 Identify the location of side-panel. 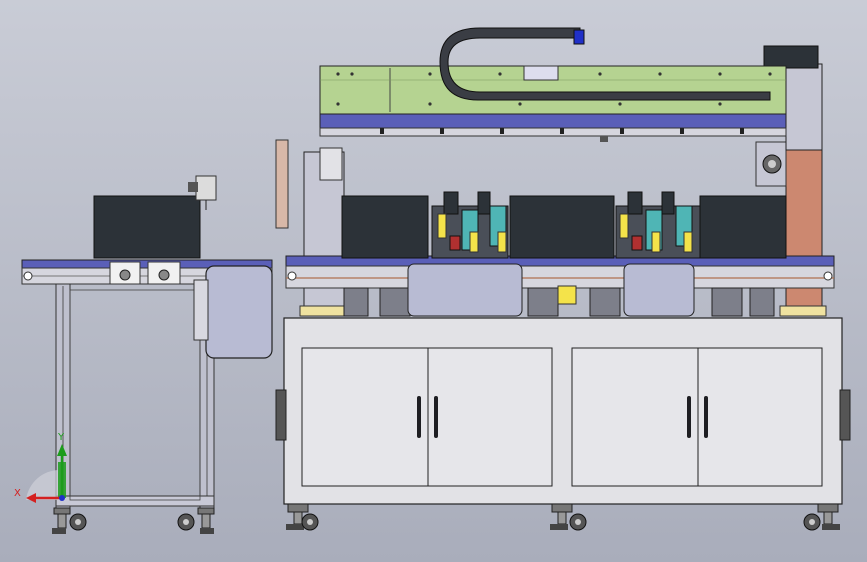
(239, 312).